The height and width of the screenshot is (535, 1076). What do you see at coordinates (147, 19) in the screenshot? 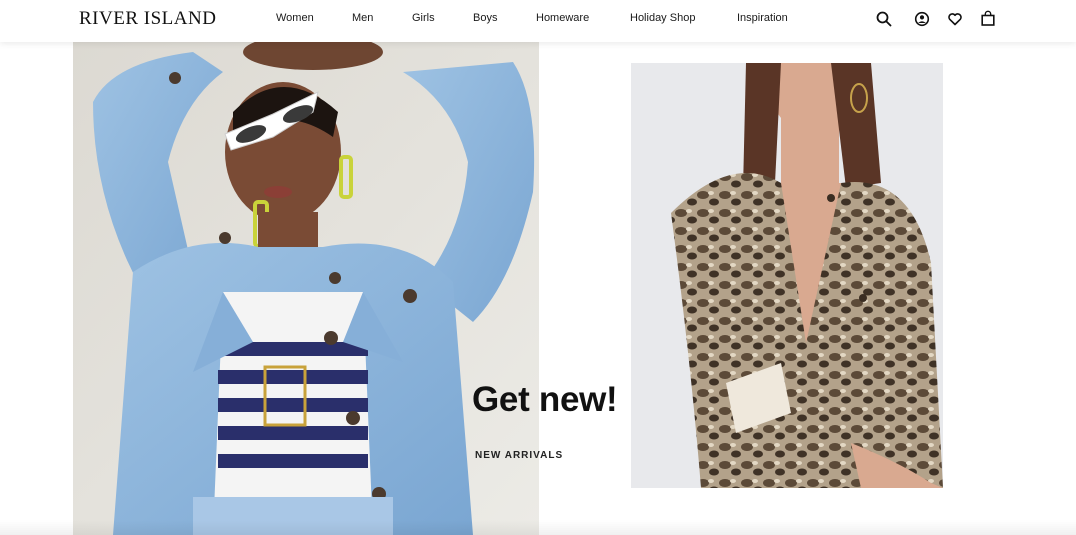
I see `logo: RIVER ISLAND` at bounding box center [147, 19].